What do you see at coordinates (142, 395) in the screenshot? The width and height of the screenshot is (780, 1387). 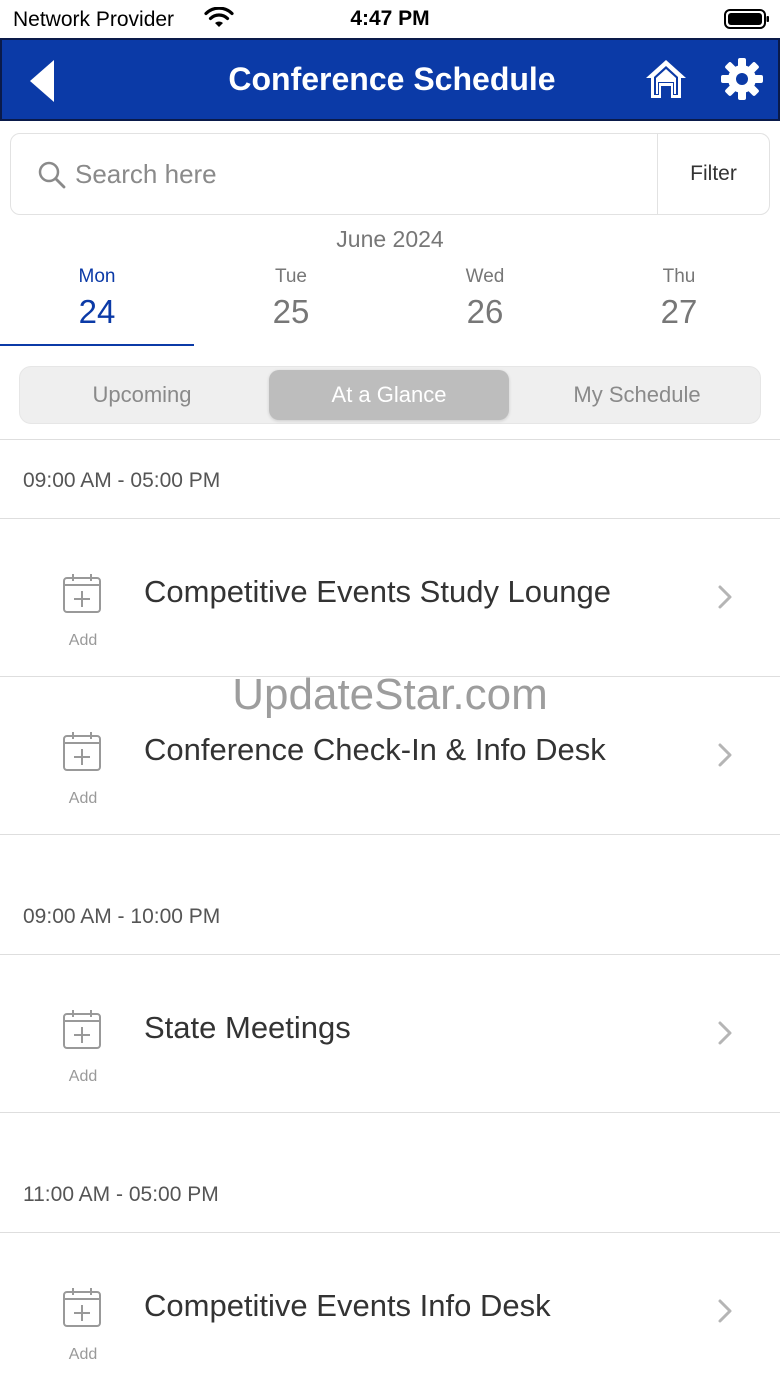 I see `segment-upcoming: Upcoming` at bounding box center [142, 395].